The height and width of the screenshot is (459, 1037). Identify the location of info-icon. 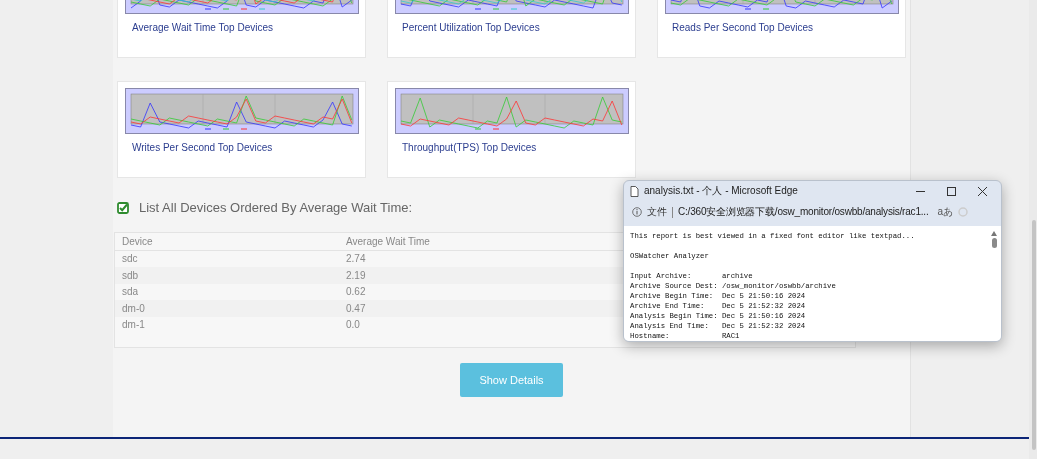
(637, 212).